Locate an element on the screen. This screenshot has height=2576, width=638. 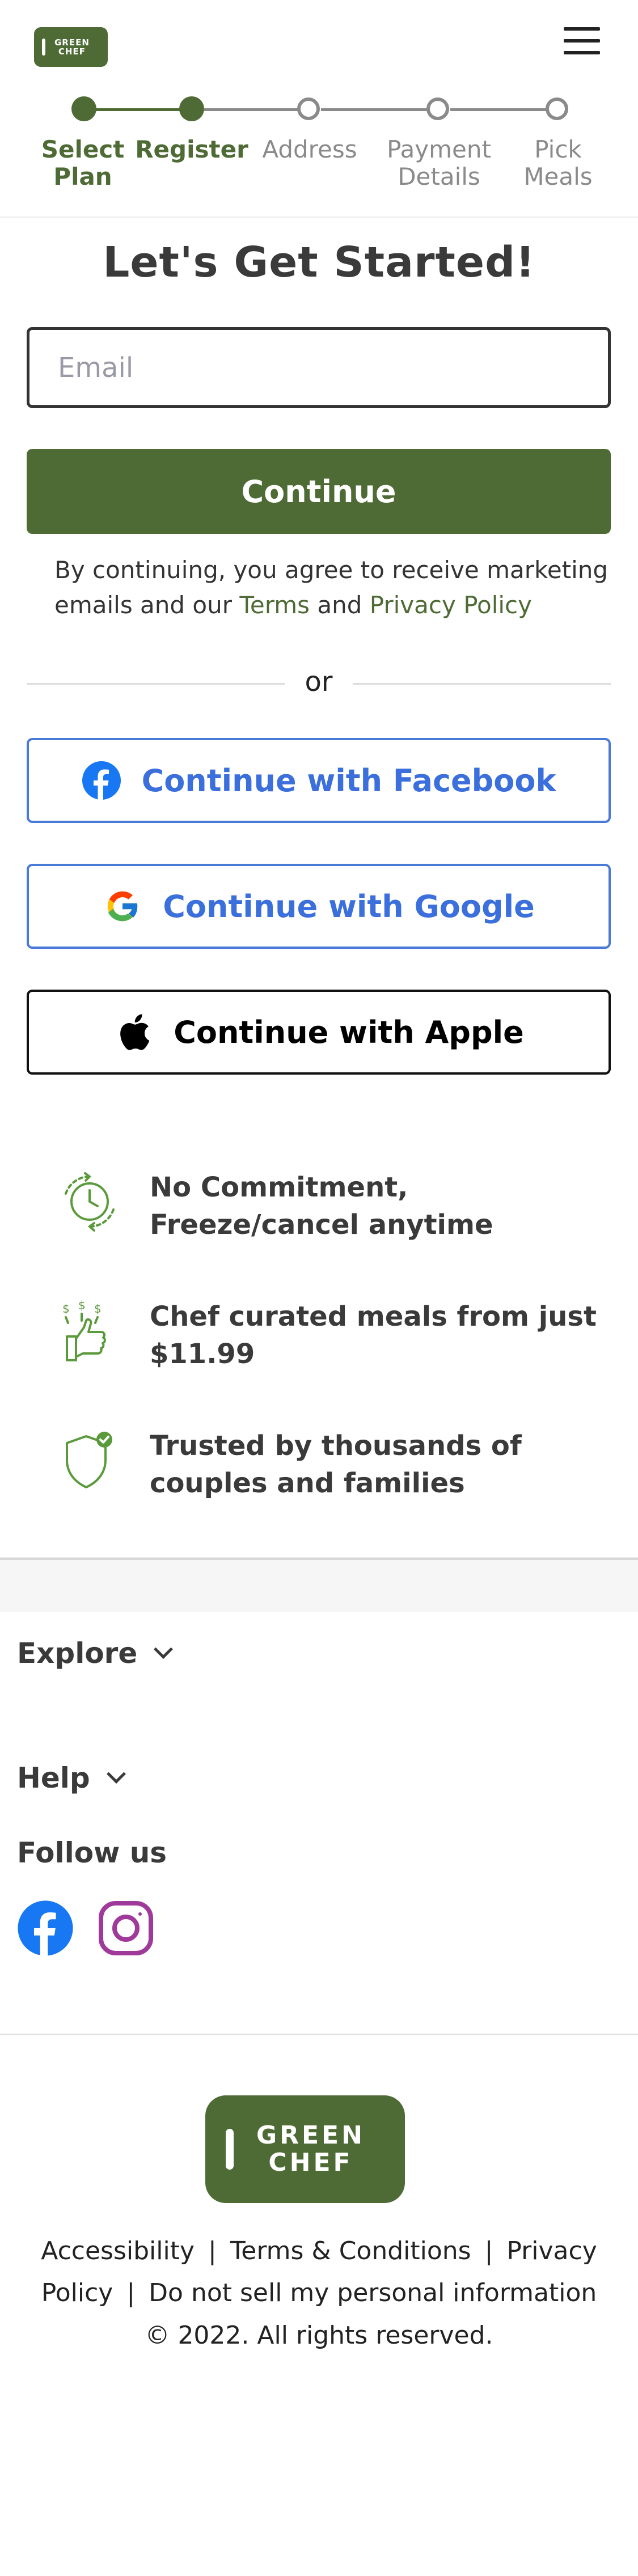
accessibility-link: Accessibility is located at coordinates (118, 2251).